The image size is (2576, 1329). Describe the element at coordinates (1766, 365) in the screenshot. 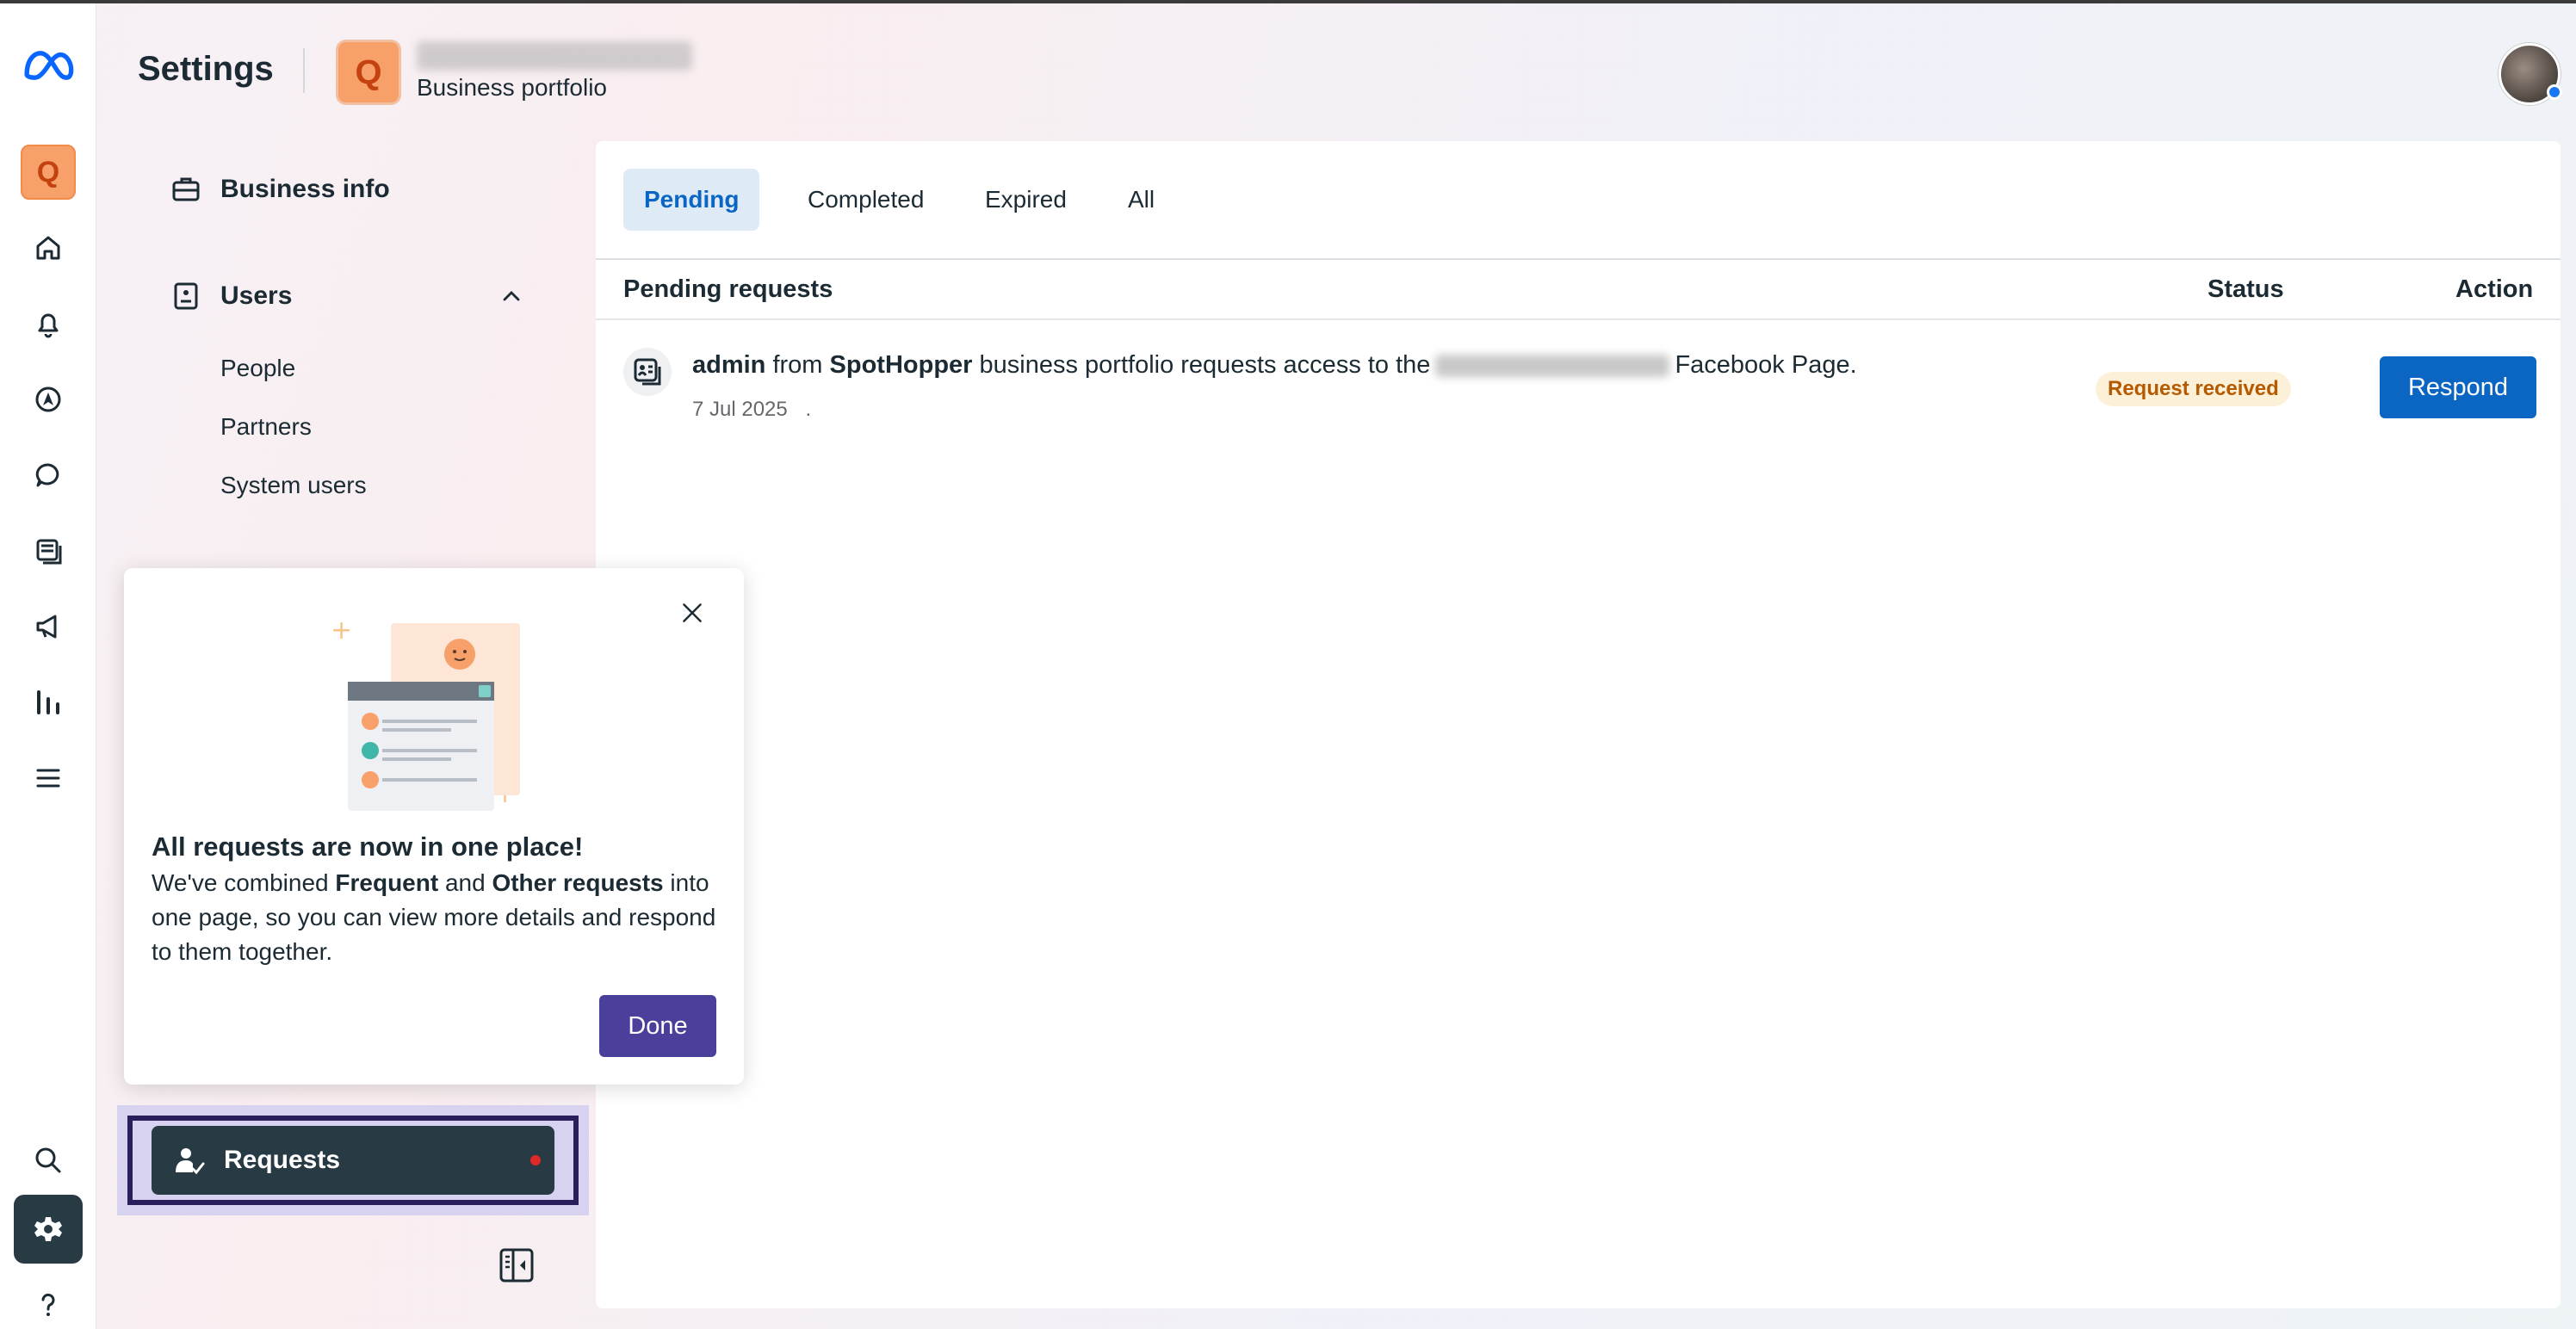

I see `request-text-end: Facebook Page.` at that location.